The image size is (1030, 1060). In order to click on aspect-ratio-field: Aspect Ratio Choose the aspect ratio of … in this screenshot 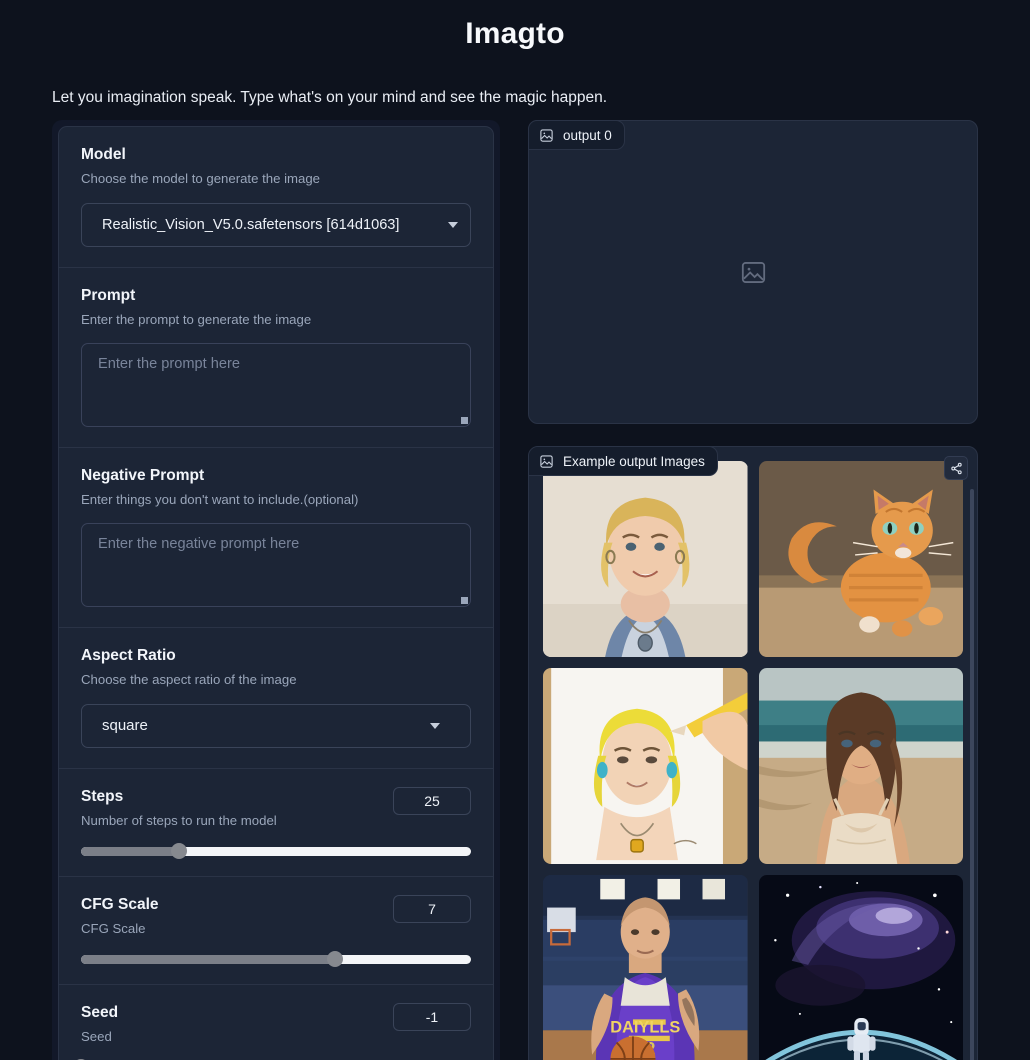, I will do `click(276, 698)`.